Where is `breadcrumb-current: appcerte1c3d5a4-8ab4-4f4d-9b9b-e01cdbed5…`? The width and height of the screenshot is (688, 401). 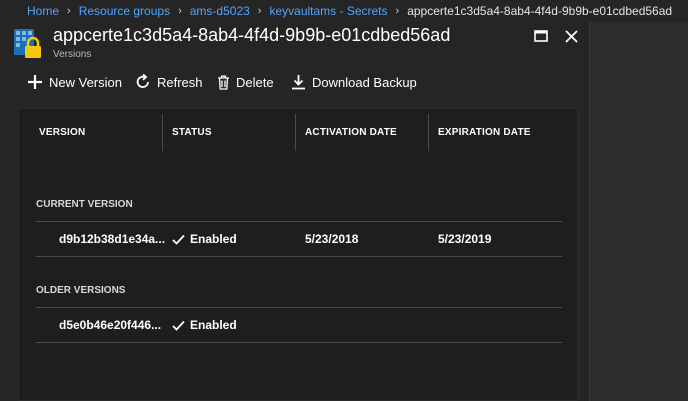 breadcrumb-current: appcerte1c3d5a4-8ab4-4f4d-9b9b-e01cdbed5… is located at coordinates (540, 11).